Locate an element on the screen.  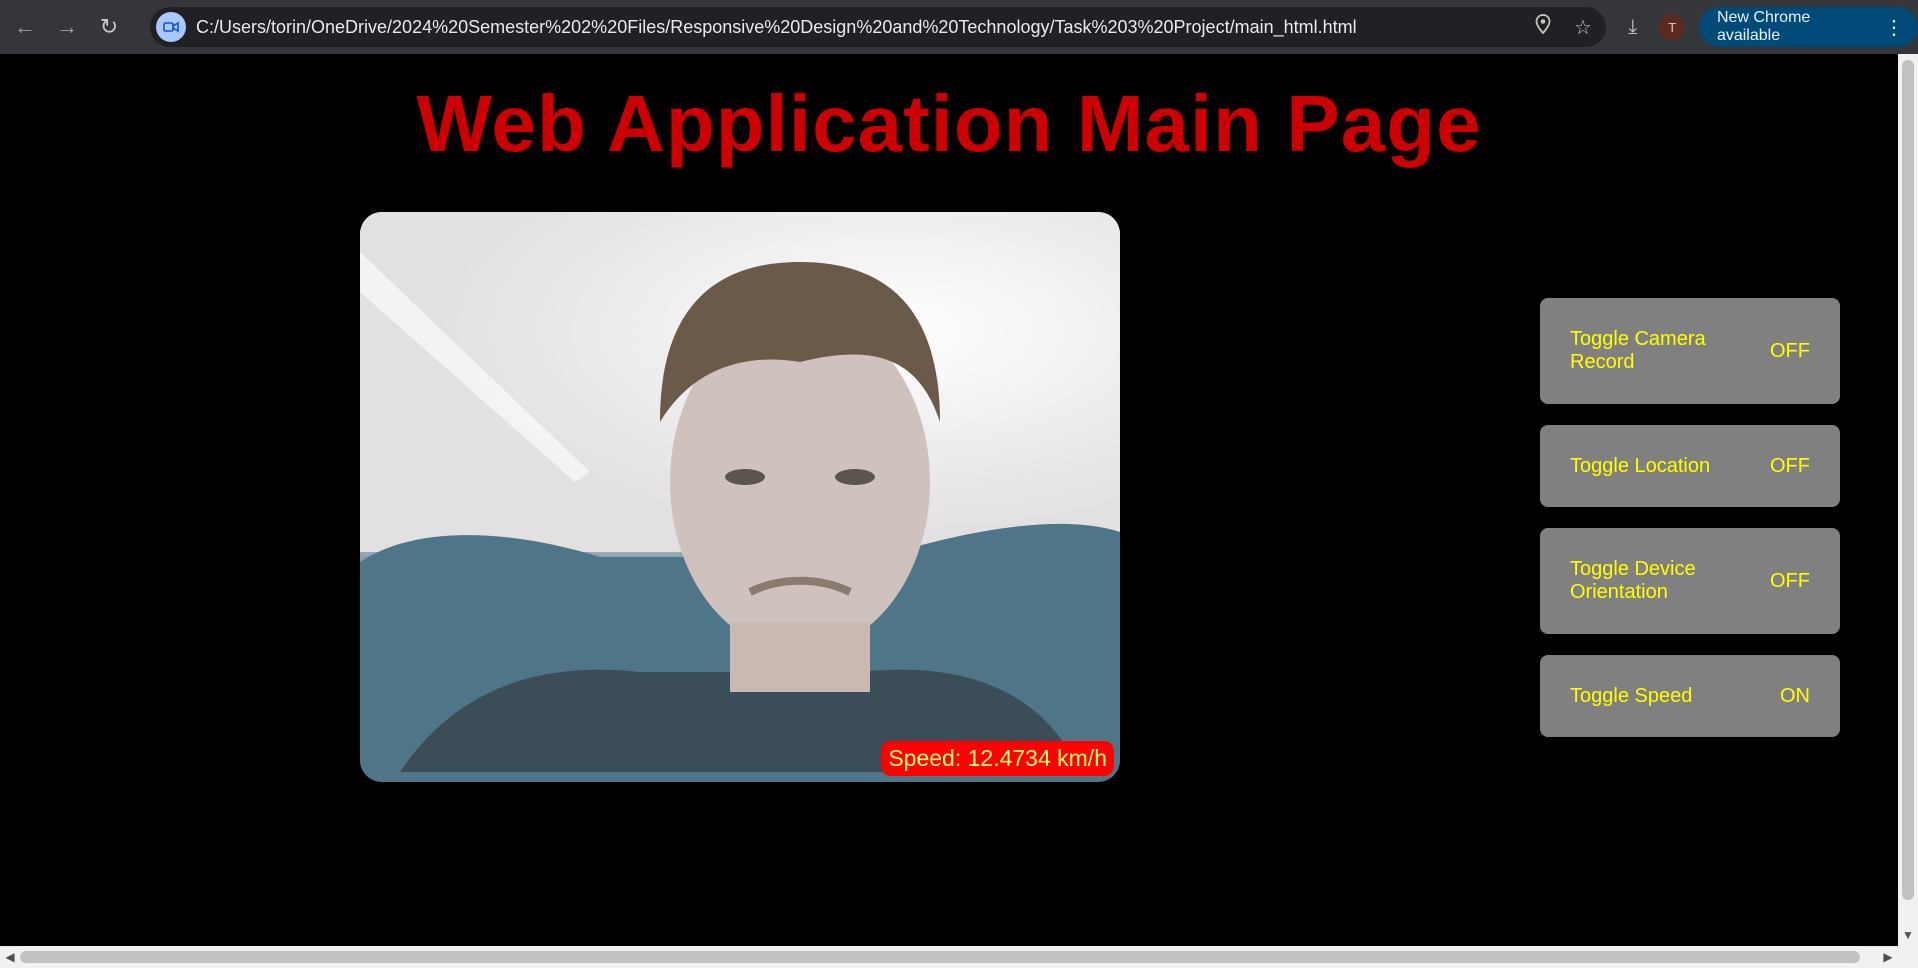
toggle-speed-button: Toggle Speed ON is located at coordinates (1690, 696).